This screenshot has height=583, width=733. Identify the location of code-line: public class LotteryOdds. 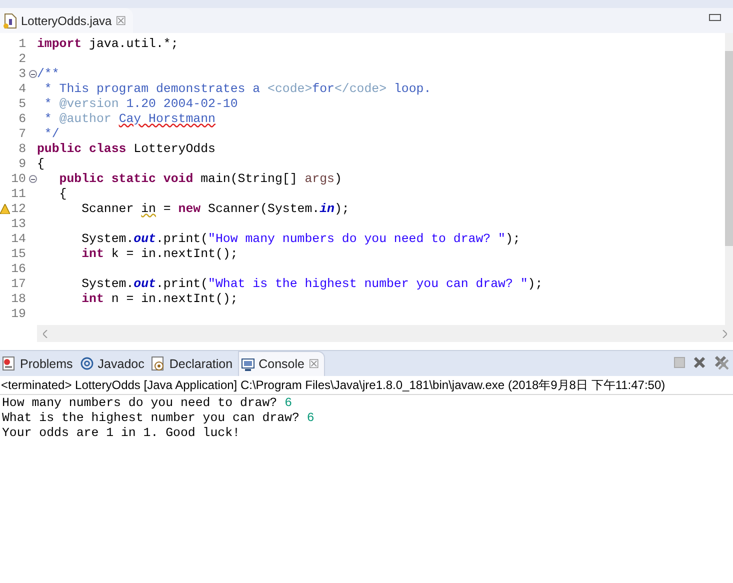
(126, 149).